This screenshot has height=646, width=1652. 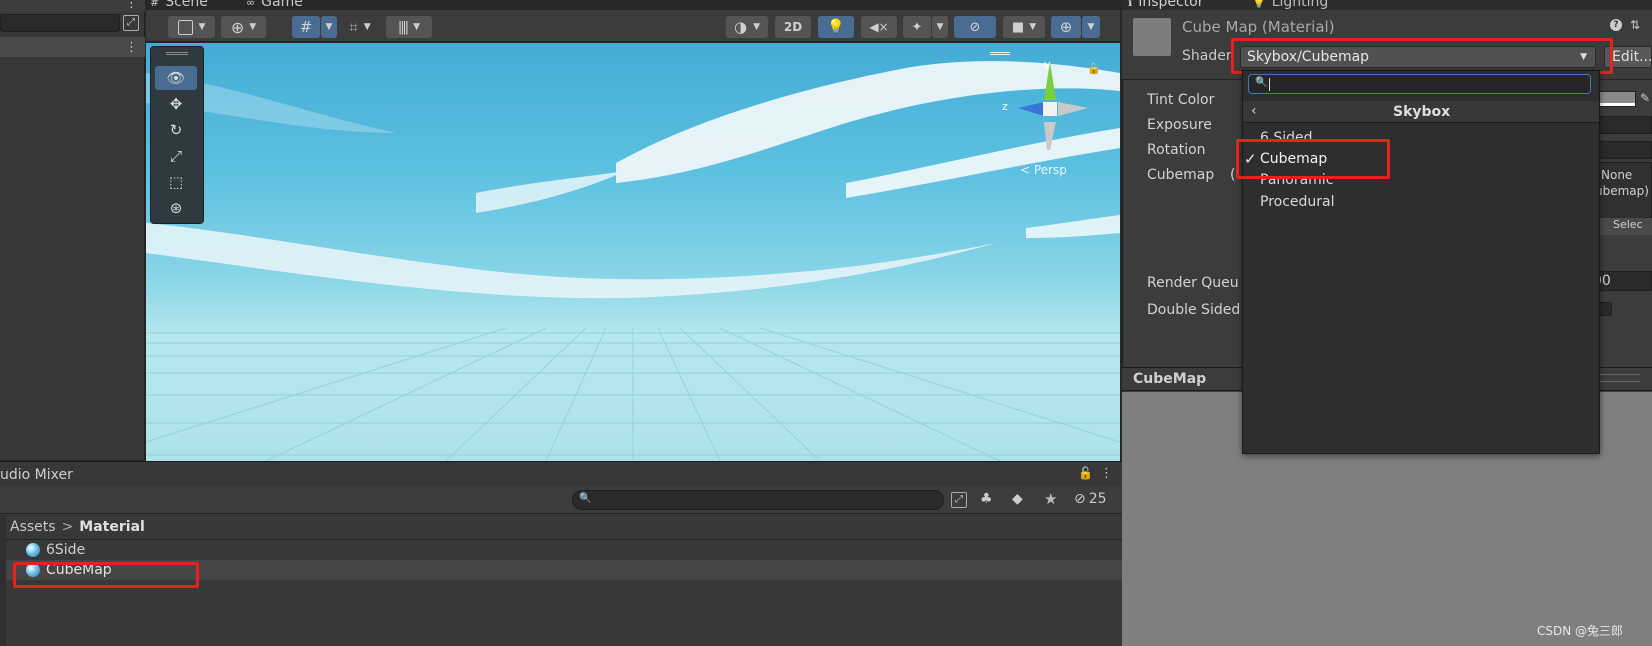 What do you see at coordinates (1166, 5) in the screenshot?
I see `tab-inspector: ℹ Inspector` at bounding box center [1166, 5].